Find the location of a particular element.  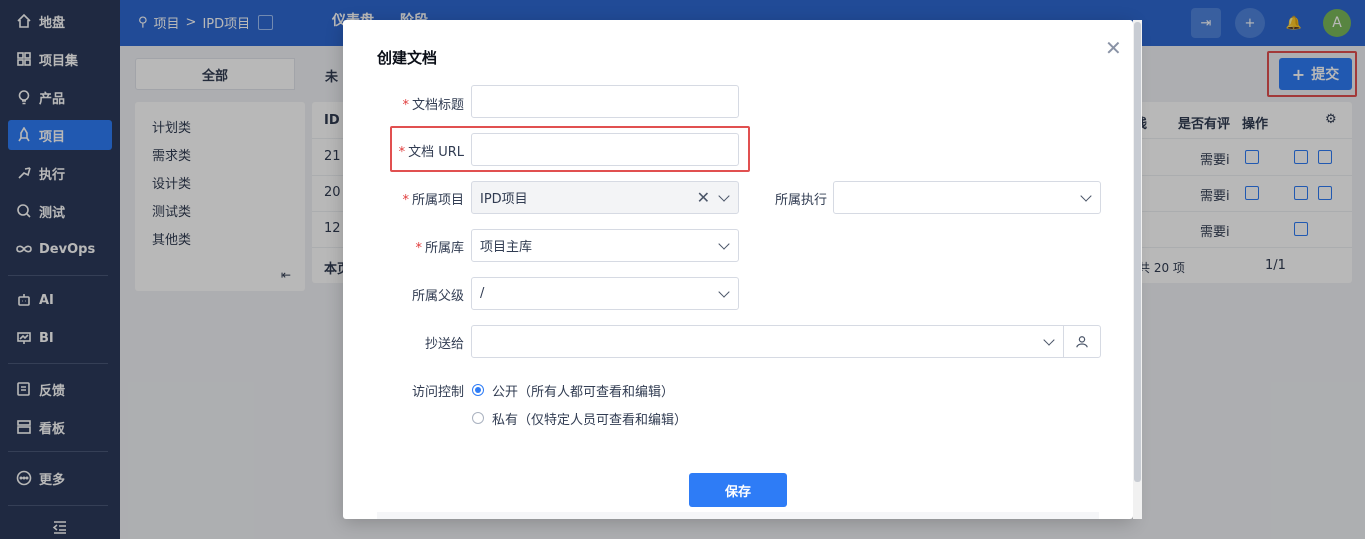

execution-select is located at coordinates (967, 197).